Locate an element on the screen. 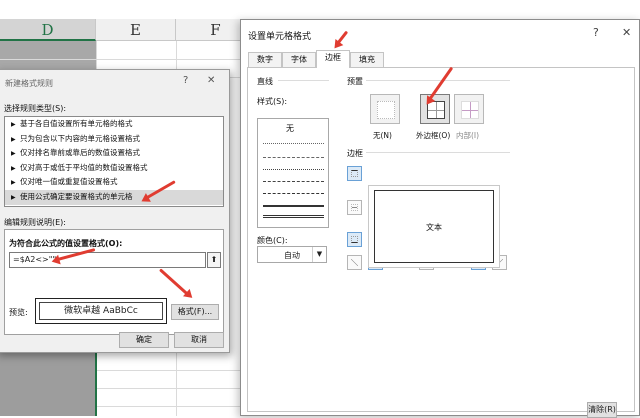 This screenshot has width=640, height=418. line-section-label: 直线 is located at coordinates (265, 81).